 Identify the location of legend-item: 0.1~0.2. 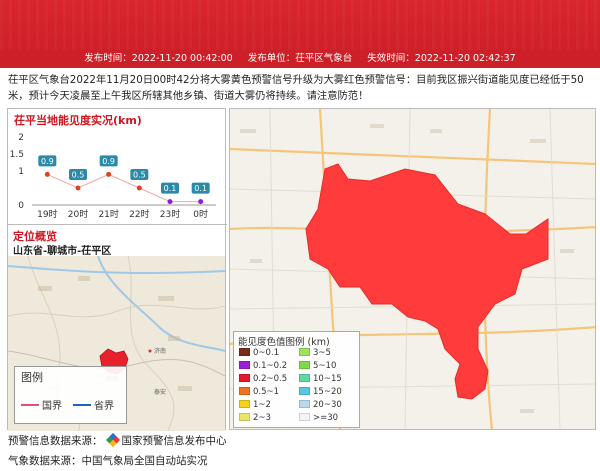
(263, 366).